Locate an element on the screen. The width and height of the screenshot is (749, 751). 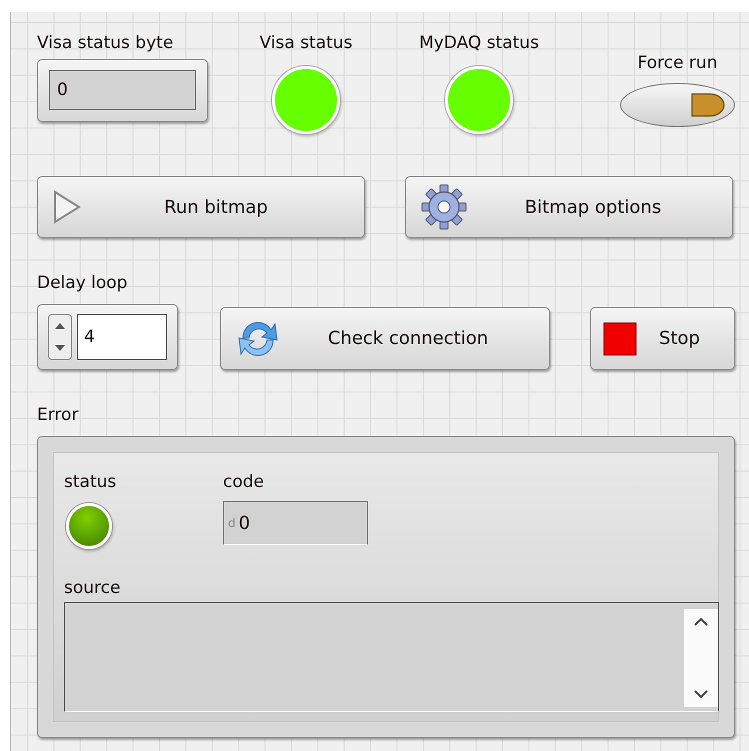
label: source is located at coordinates (92, 588).